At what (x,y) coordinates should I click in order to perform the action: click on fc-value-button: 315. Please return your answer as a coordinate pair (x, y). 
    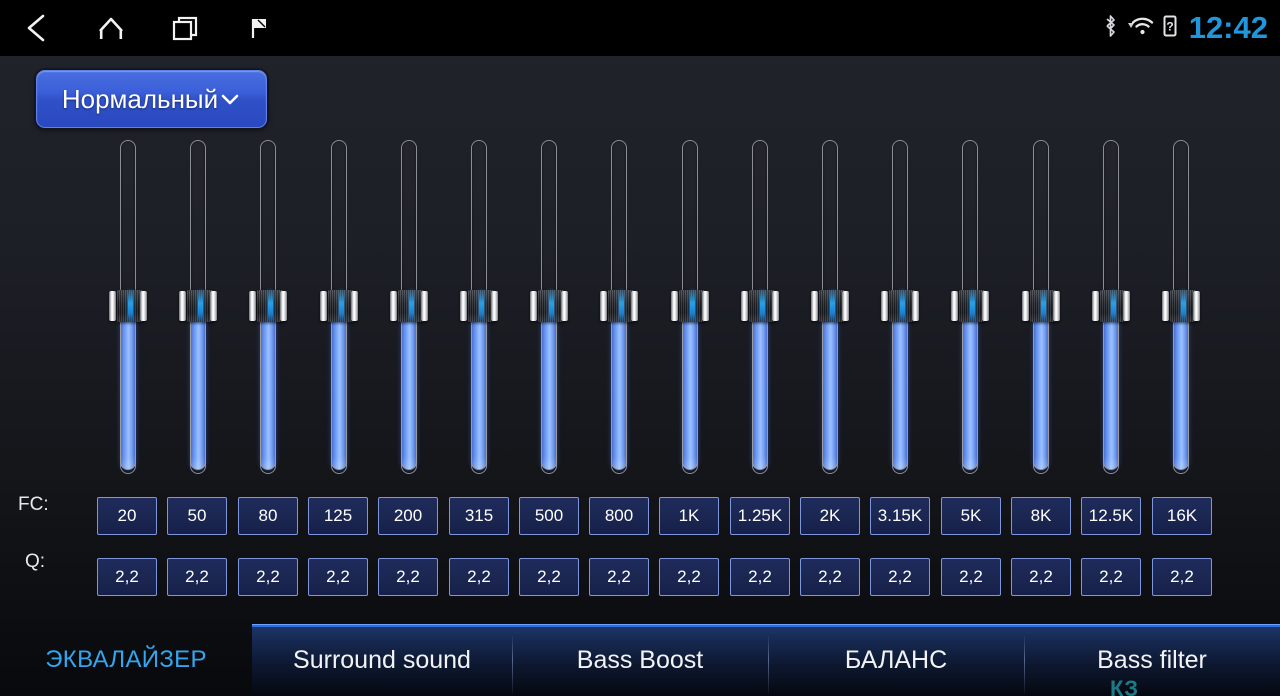
    Looking at the image, I should click on (479, 516).